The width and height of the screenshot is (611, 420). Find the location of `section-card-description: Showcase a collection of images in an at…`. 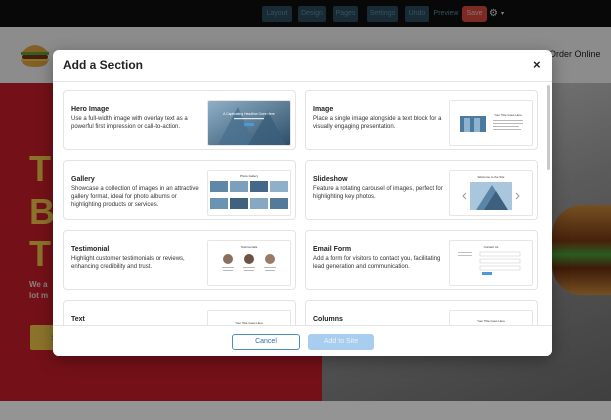

section-card-description: Showcase a collection of images in an at… is located at coordinates (135, 197).